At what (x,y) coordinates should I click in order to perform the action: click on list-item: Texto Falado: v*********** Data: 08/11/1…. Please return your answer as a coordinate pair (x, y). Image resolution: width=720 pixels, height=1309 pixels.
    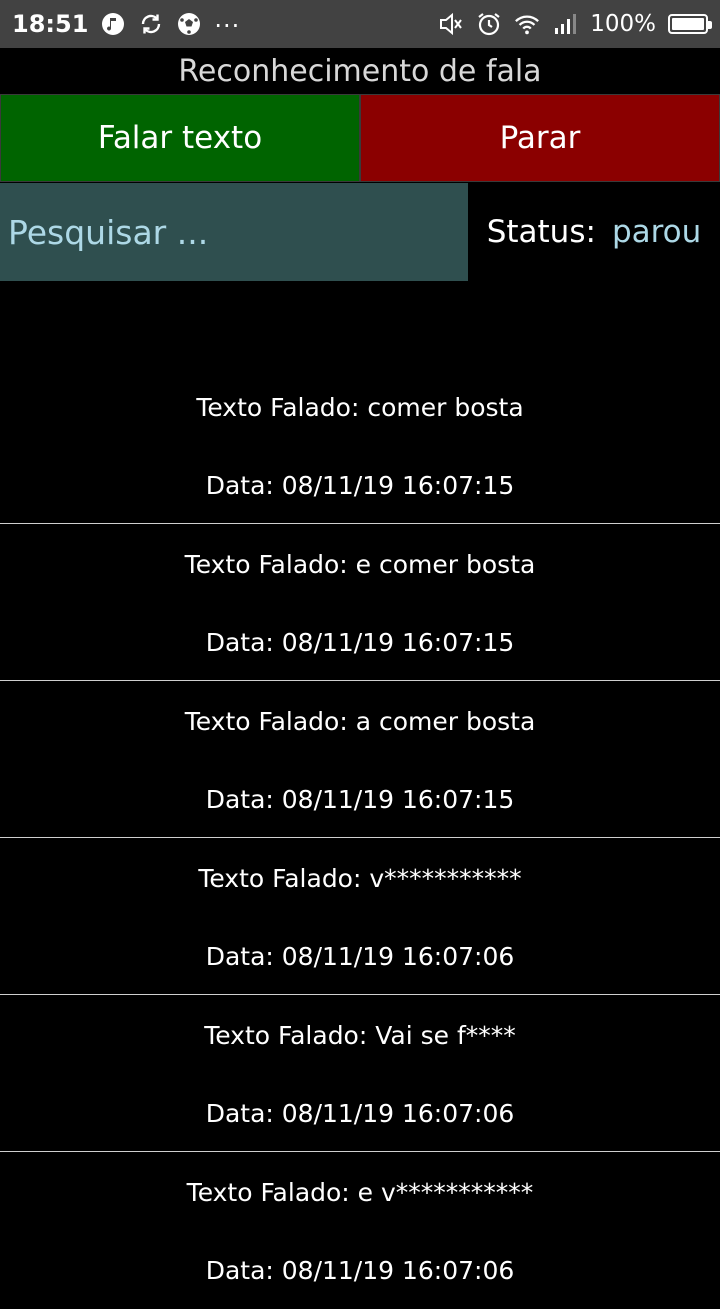
    Looking at the image, I should click on (360, 916).